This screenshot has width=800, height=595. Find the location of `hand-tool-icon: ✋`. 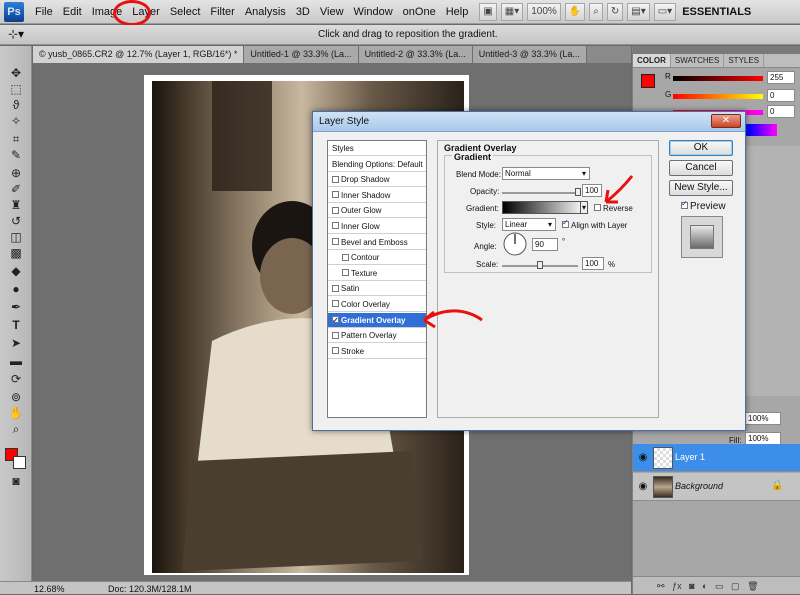

hand-tool-icon: ✋ is located at coordinates (16, 413).